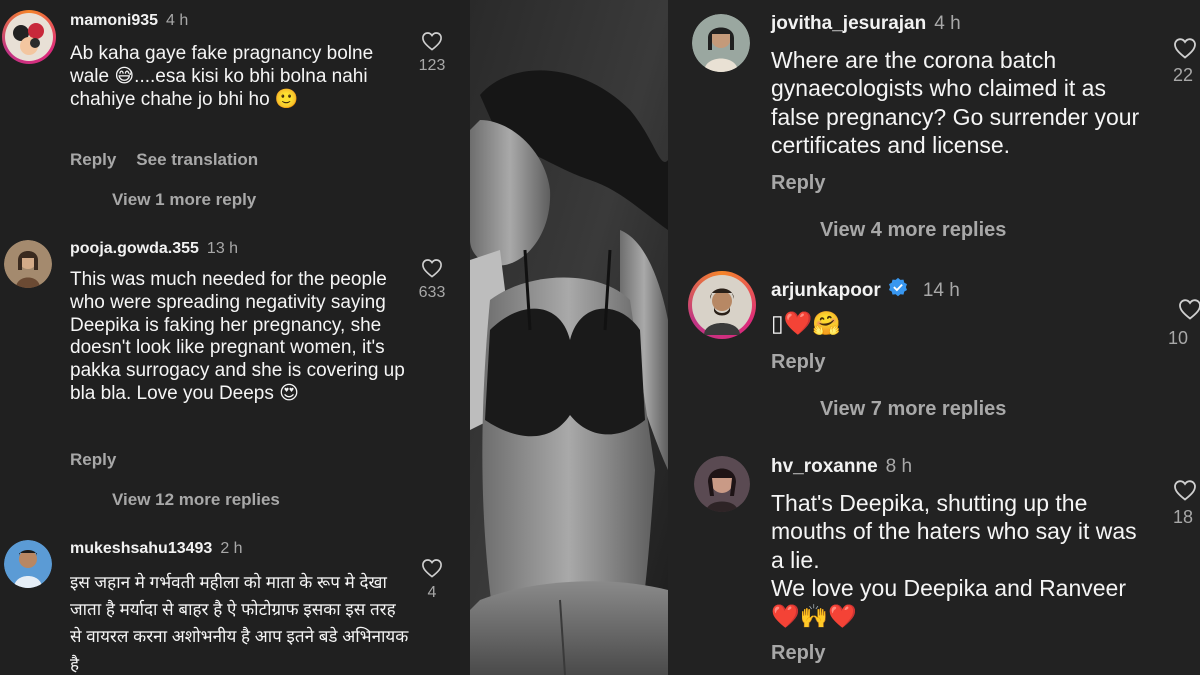 This screenshot has height=675, width=1200. Describe the element at coordinates (197, 159) in the screenshot. I see `see-translation-button: See translation` at that location.